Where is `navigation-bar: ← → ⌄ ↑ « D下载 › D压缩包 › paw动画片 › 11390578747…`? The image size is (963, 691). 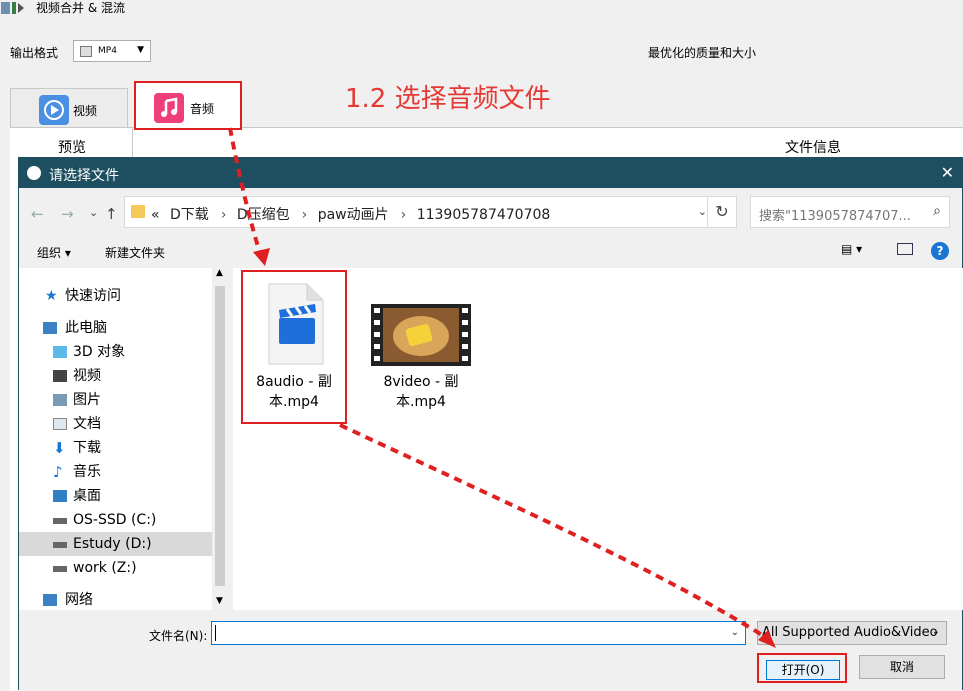 navigation-bar: ← → ⌄ ↑ « D下载 › D压缩包 › paw动画片 › 11390578747… is located at coordinates (490, 213).